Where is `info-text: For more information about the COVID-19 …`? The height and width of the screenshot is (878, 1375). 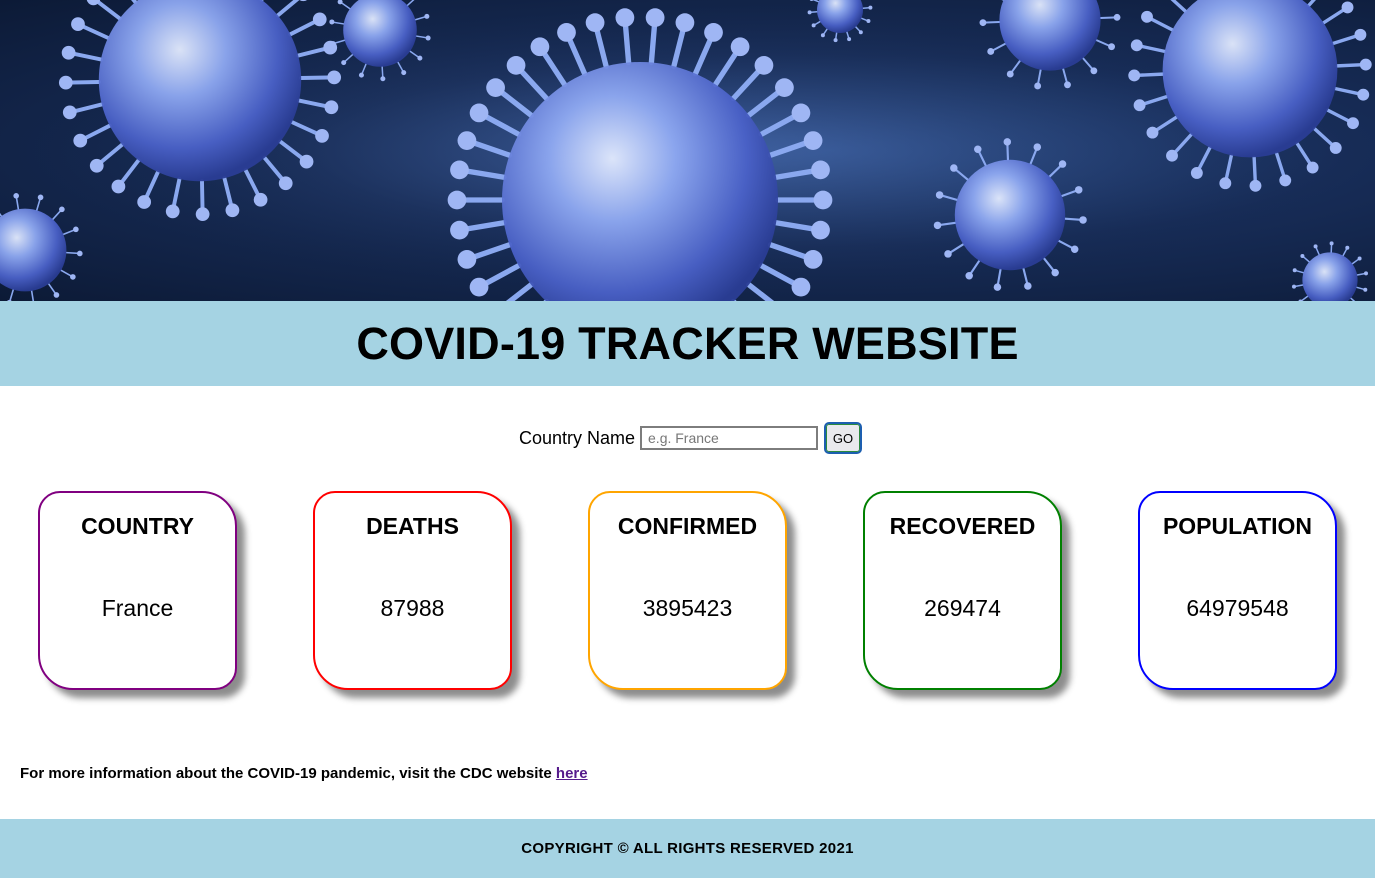 info-text: For more information about the COVID-19 … is located at coordinates (304, 773).